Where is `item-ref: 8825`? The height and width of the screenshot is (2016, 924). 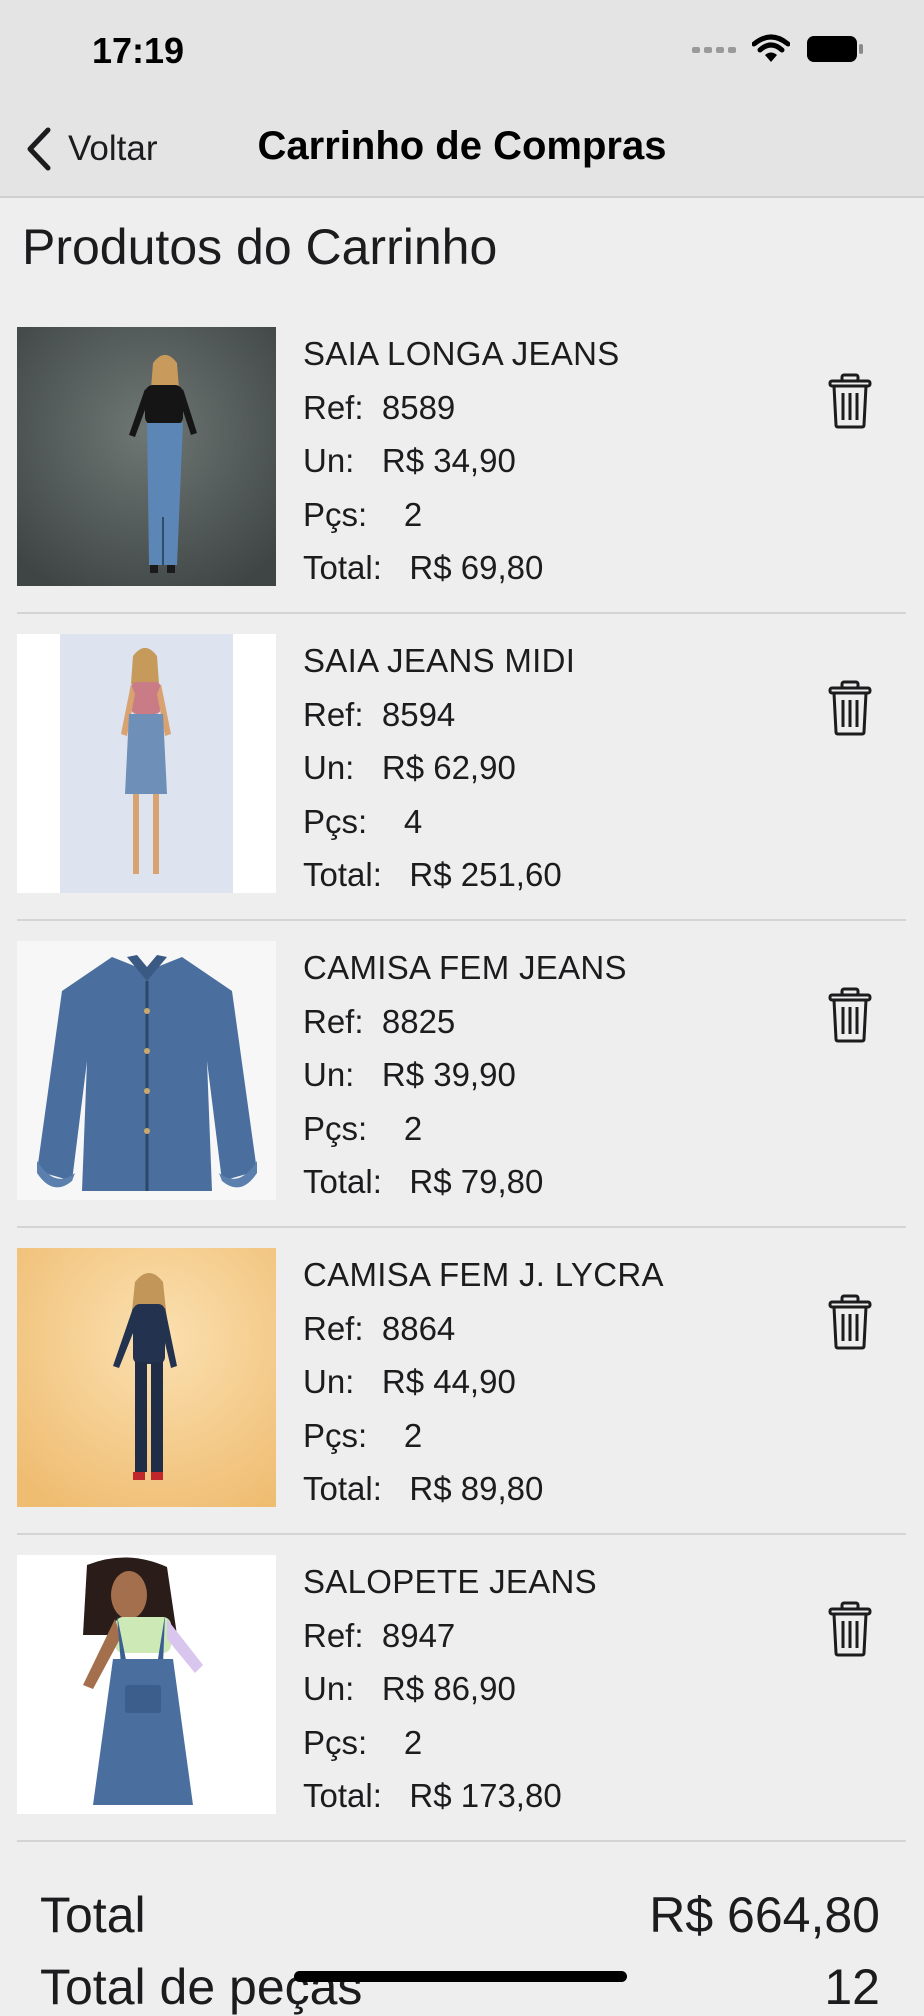
item-ref: 8825 is located at coordinates (418, 1021).